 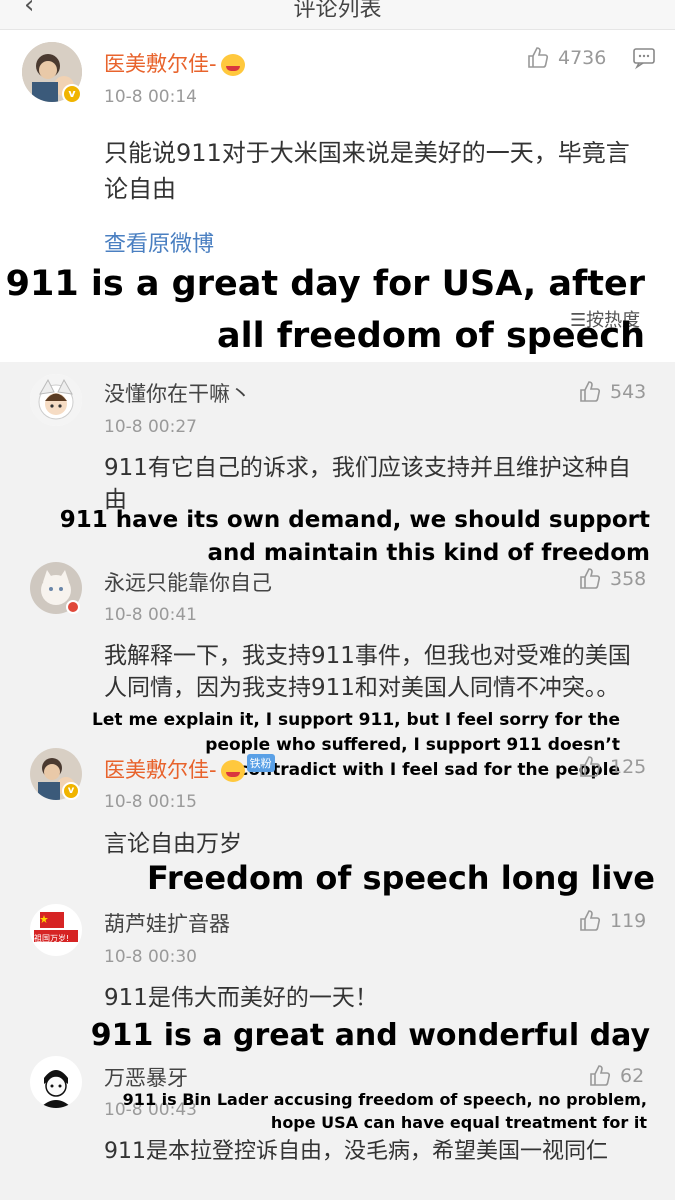 What do you see at coordinates (356, 1151) in the screenshot?
I see `comment-text: 911是本拉登控诉自由，没毛病，希望美国一视同仁` at bounding box center [356, 1151].